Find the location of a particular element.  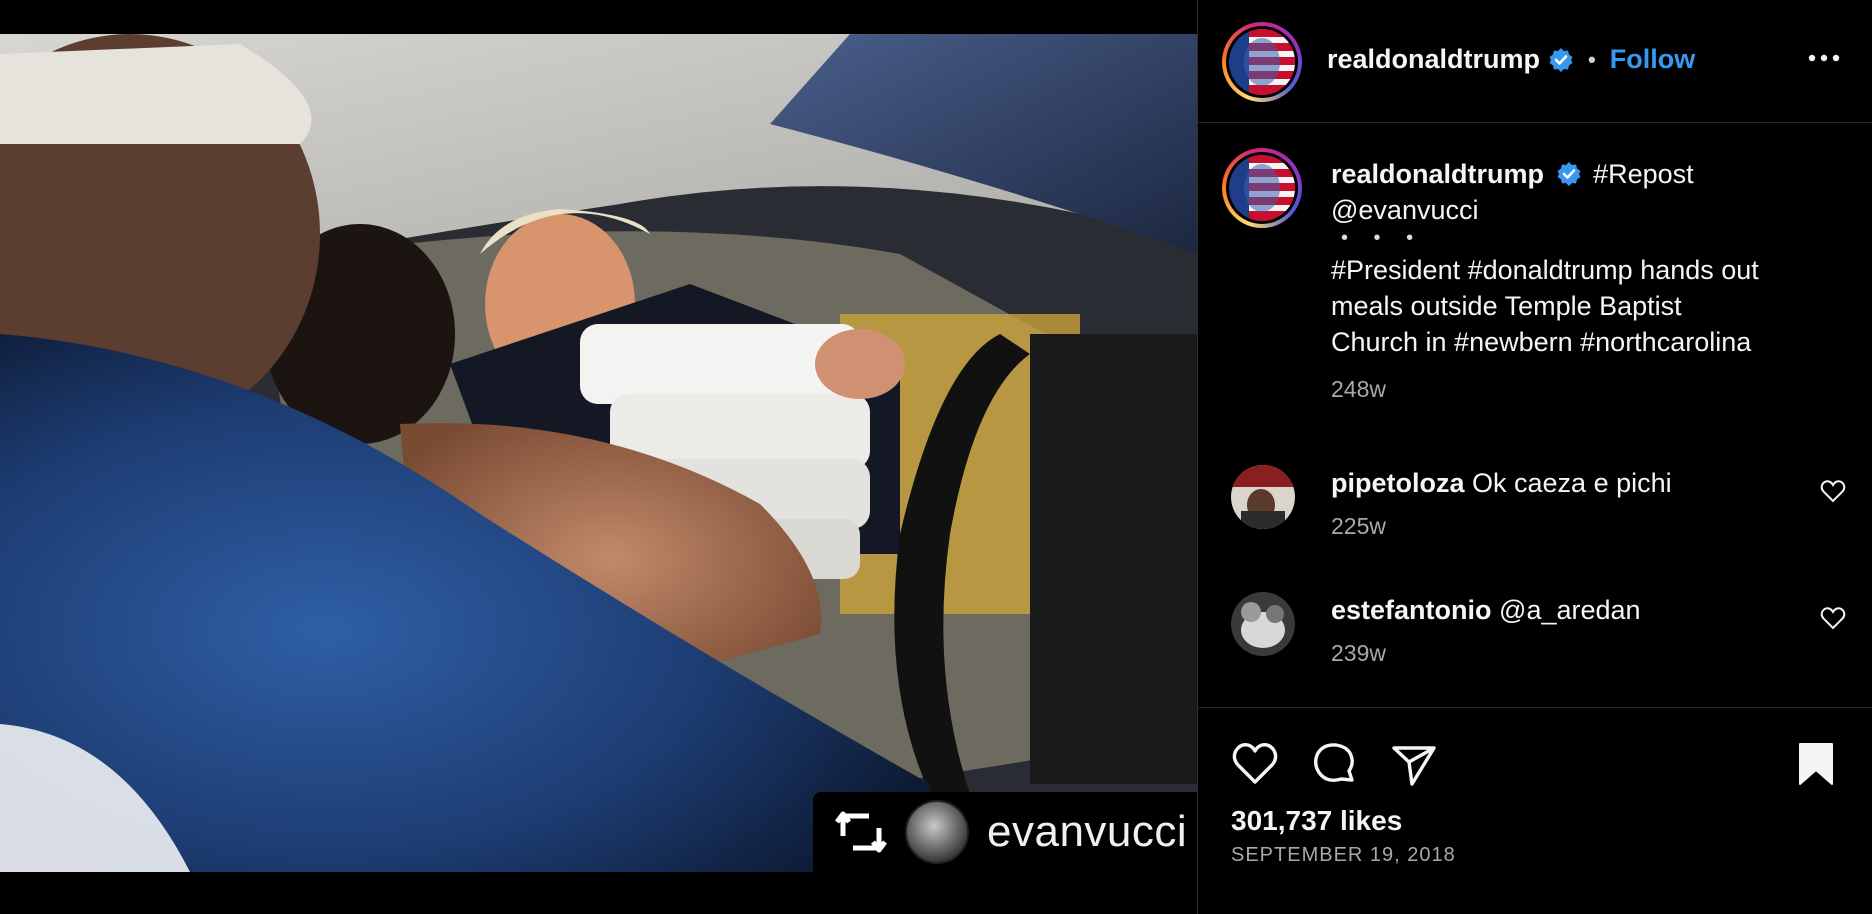

header-user-line: realdonaldtrump • Follow is located at coordinates (1511, 59).